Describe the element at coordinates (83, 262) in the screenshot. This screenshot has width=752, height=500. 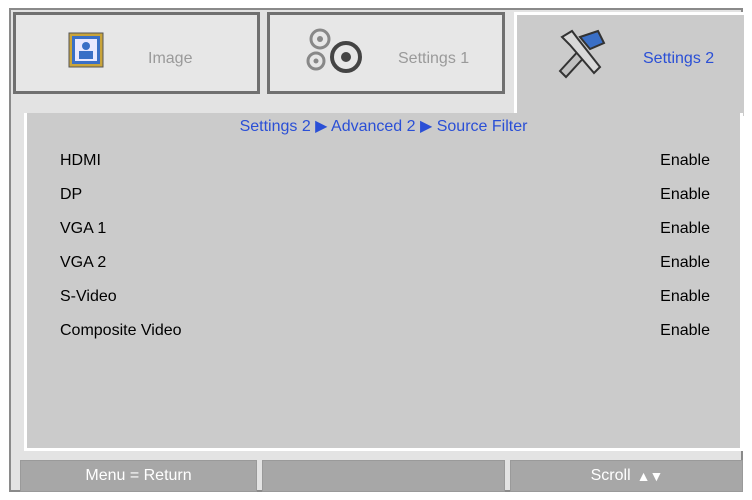
I see `item-label: VGA 2` at that location.